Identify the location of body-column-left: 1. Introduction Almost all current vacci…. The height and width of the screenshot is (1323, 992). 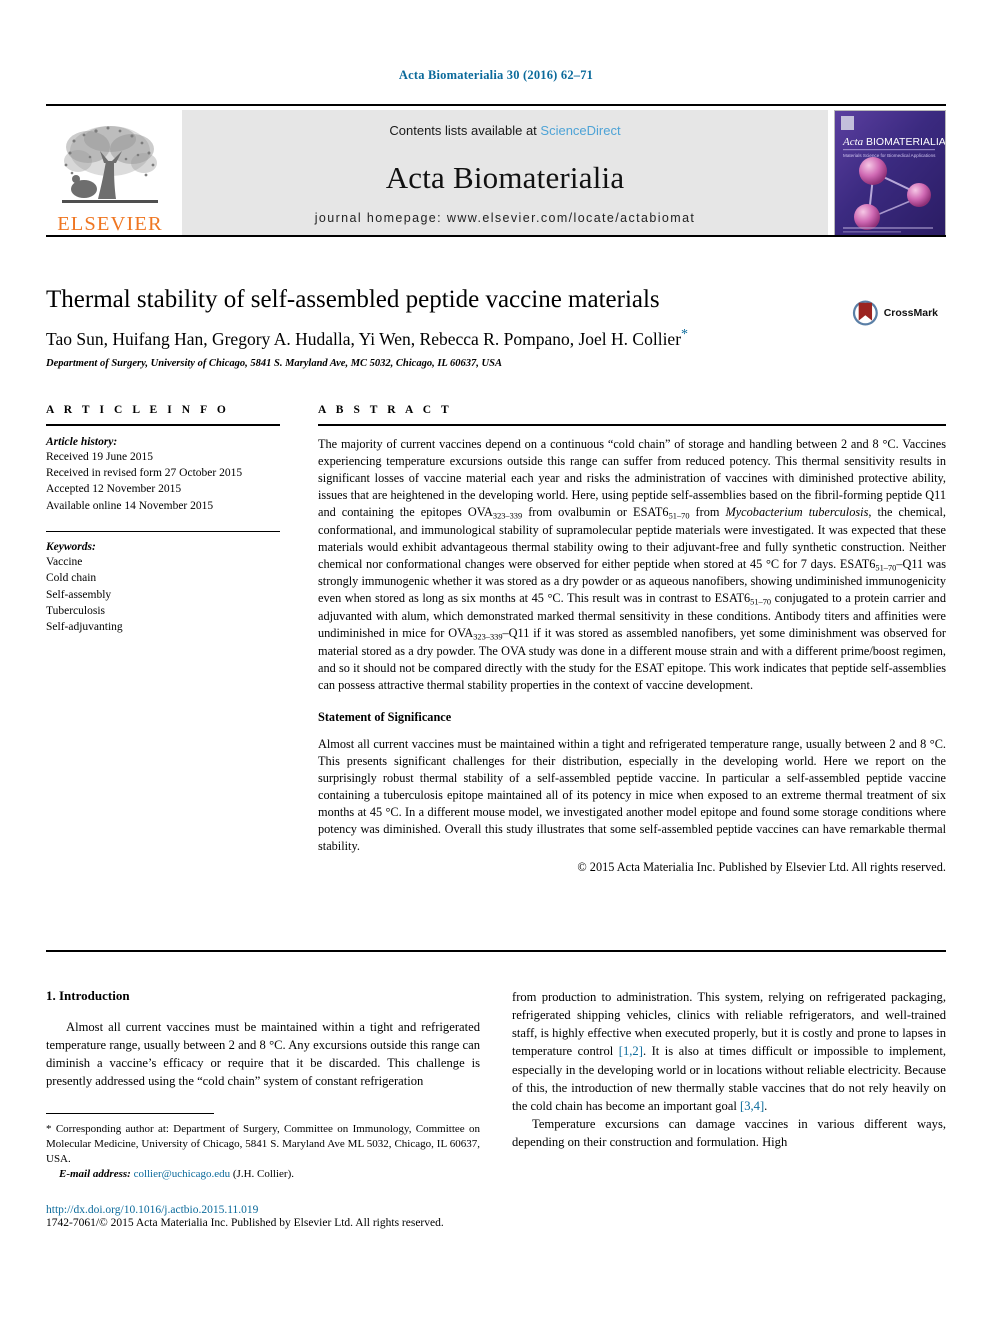
(263, 1138).